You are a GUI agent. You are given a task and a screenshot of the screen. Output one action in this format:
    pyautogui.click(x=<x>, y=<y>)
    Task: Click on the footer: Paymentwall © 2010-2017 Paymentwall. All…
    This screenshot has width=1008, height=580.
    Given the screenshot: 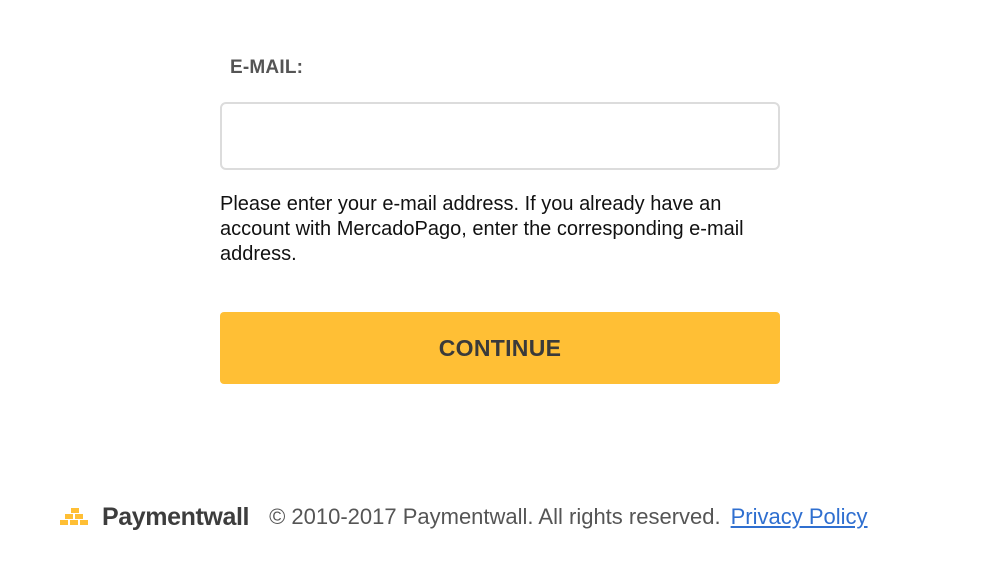 What is the action you would take?
    pyautogui.click(x=464, y=517)
    